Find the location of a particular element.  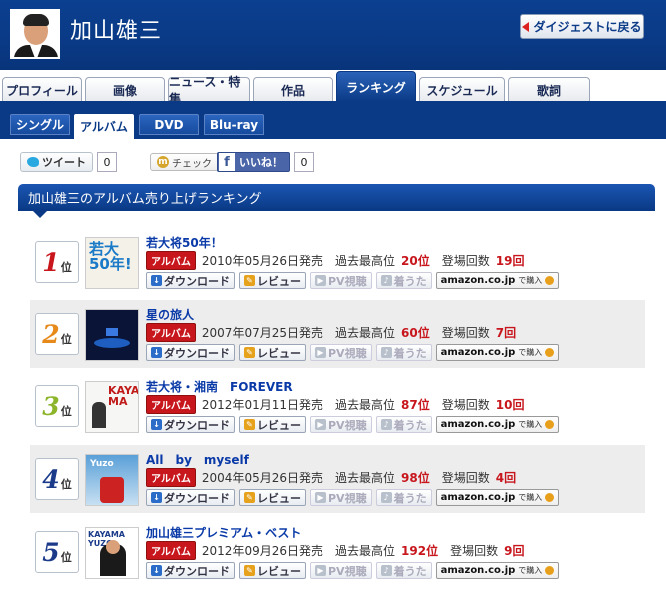

album-meta: アルバム 2007年07月25日 発売 過去最高位 60位 登場回数 7回 is located at coordinates (331, 332).